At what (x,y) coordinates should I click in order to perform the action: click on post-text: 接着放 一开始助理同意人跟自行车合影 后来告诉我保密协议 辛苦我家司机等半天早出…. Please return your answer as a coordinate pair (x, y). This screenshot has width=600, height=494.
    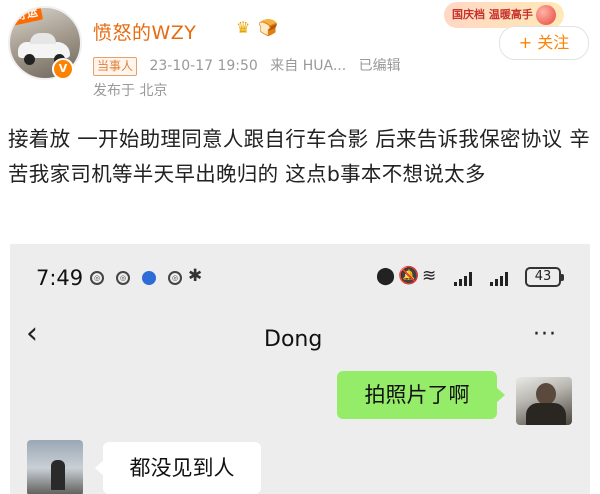
    Looking at the image, I should click on (299, 156).